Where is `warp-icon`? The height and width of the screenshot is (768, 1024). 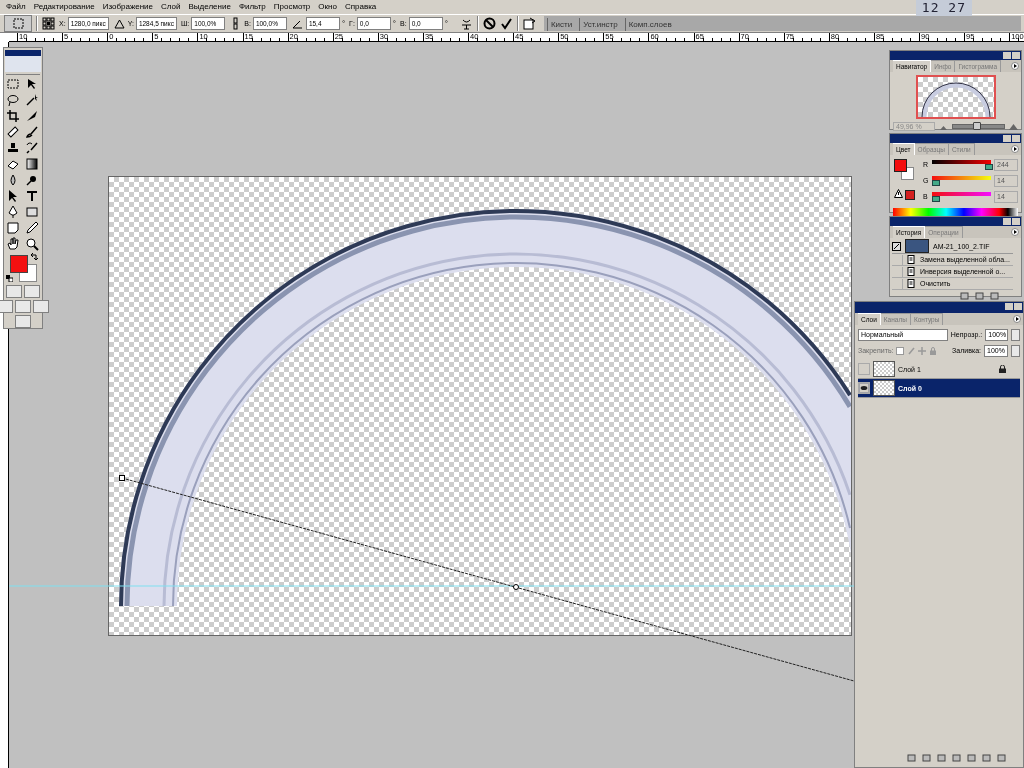
warp-icon is located at coordinates (466, 23).